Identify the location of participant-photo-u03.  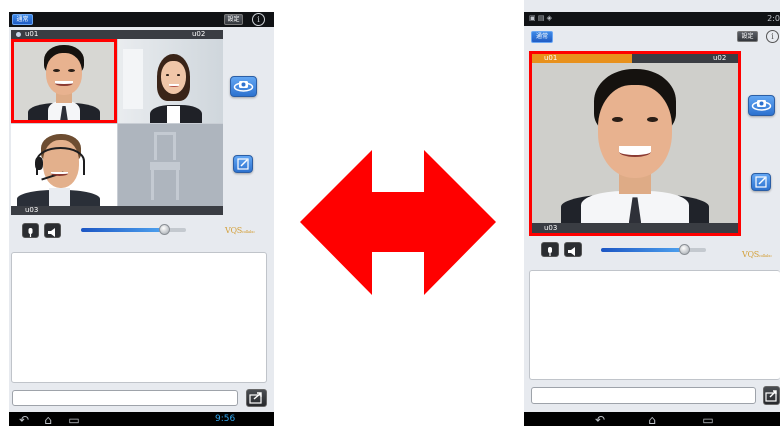
(64, 165).